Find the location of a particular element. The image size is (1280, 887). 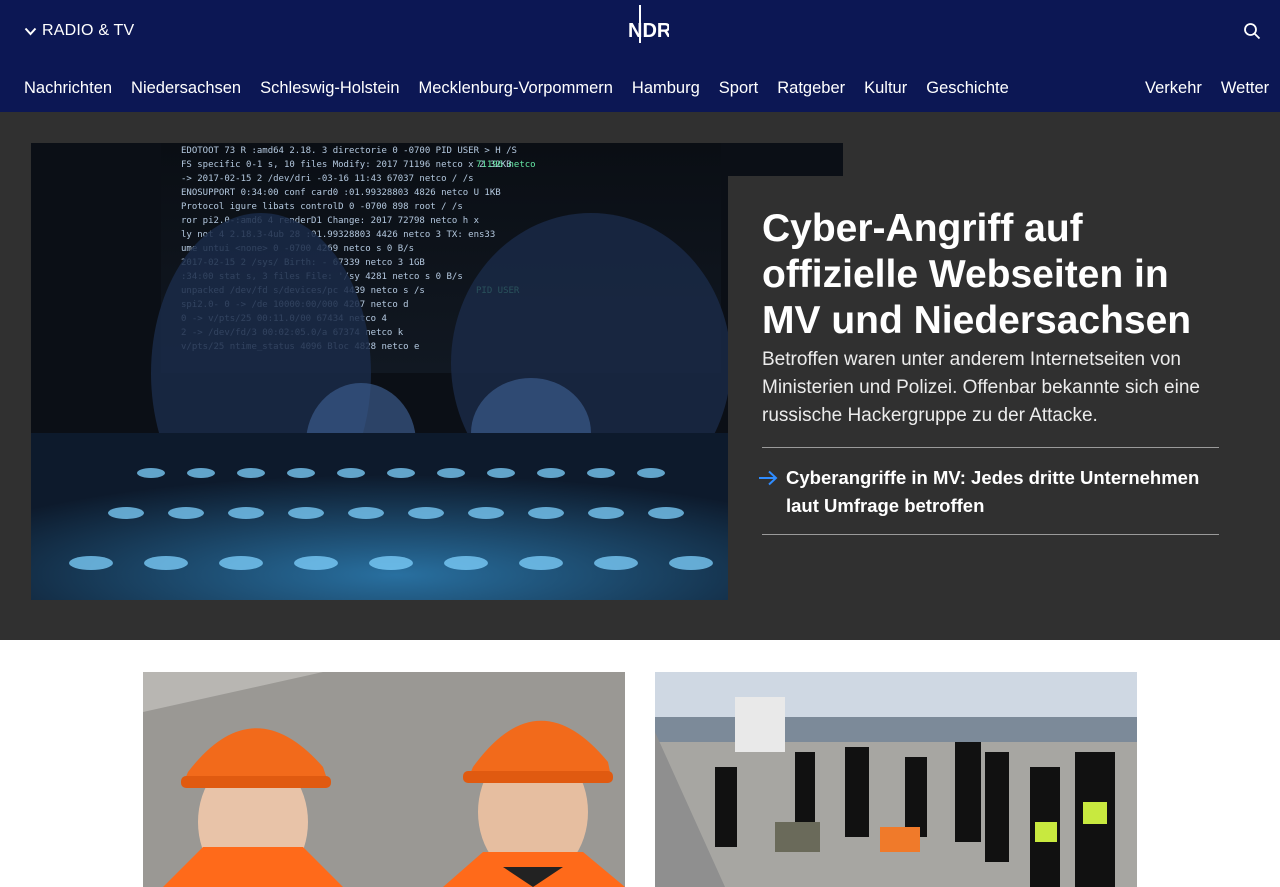

radio-tv-label: RADIO & TV is located at coordinates (88, 30).